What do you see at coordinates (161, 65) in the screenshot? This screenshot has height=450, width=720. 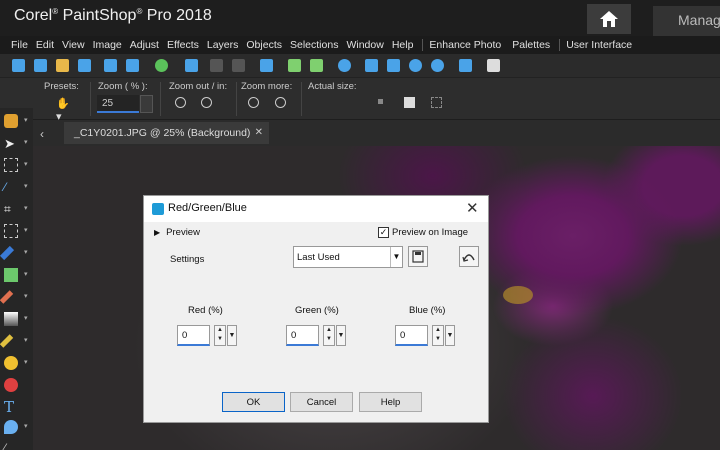 I see `share-icon` at bounding box center [161, 65].